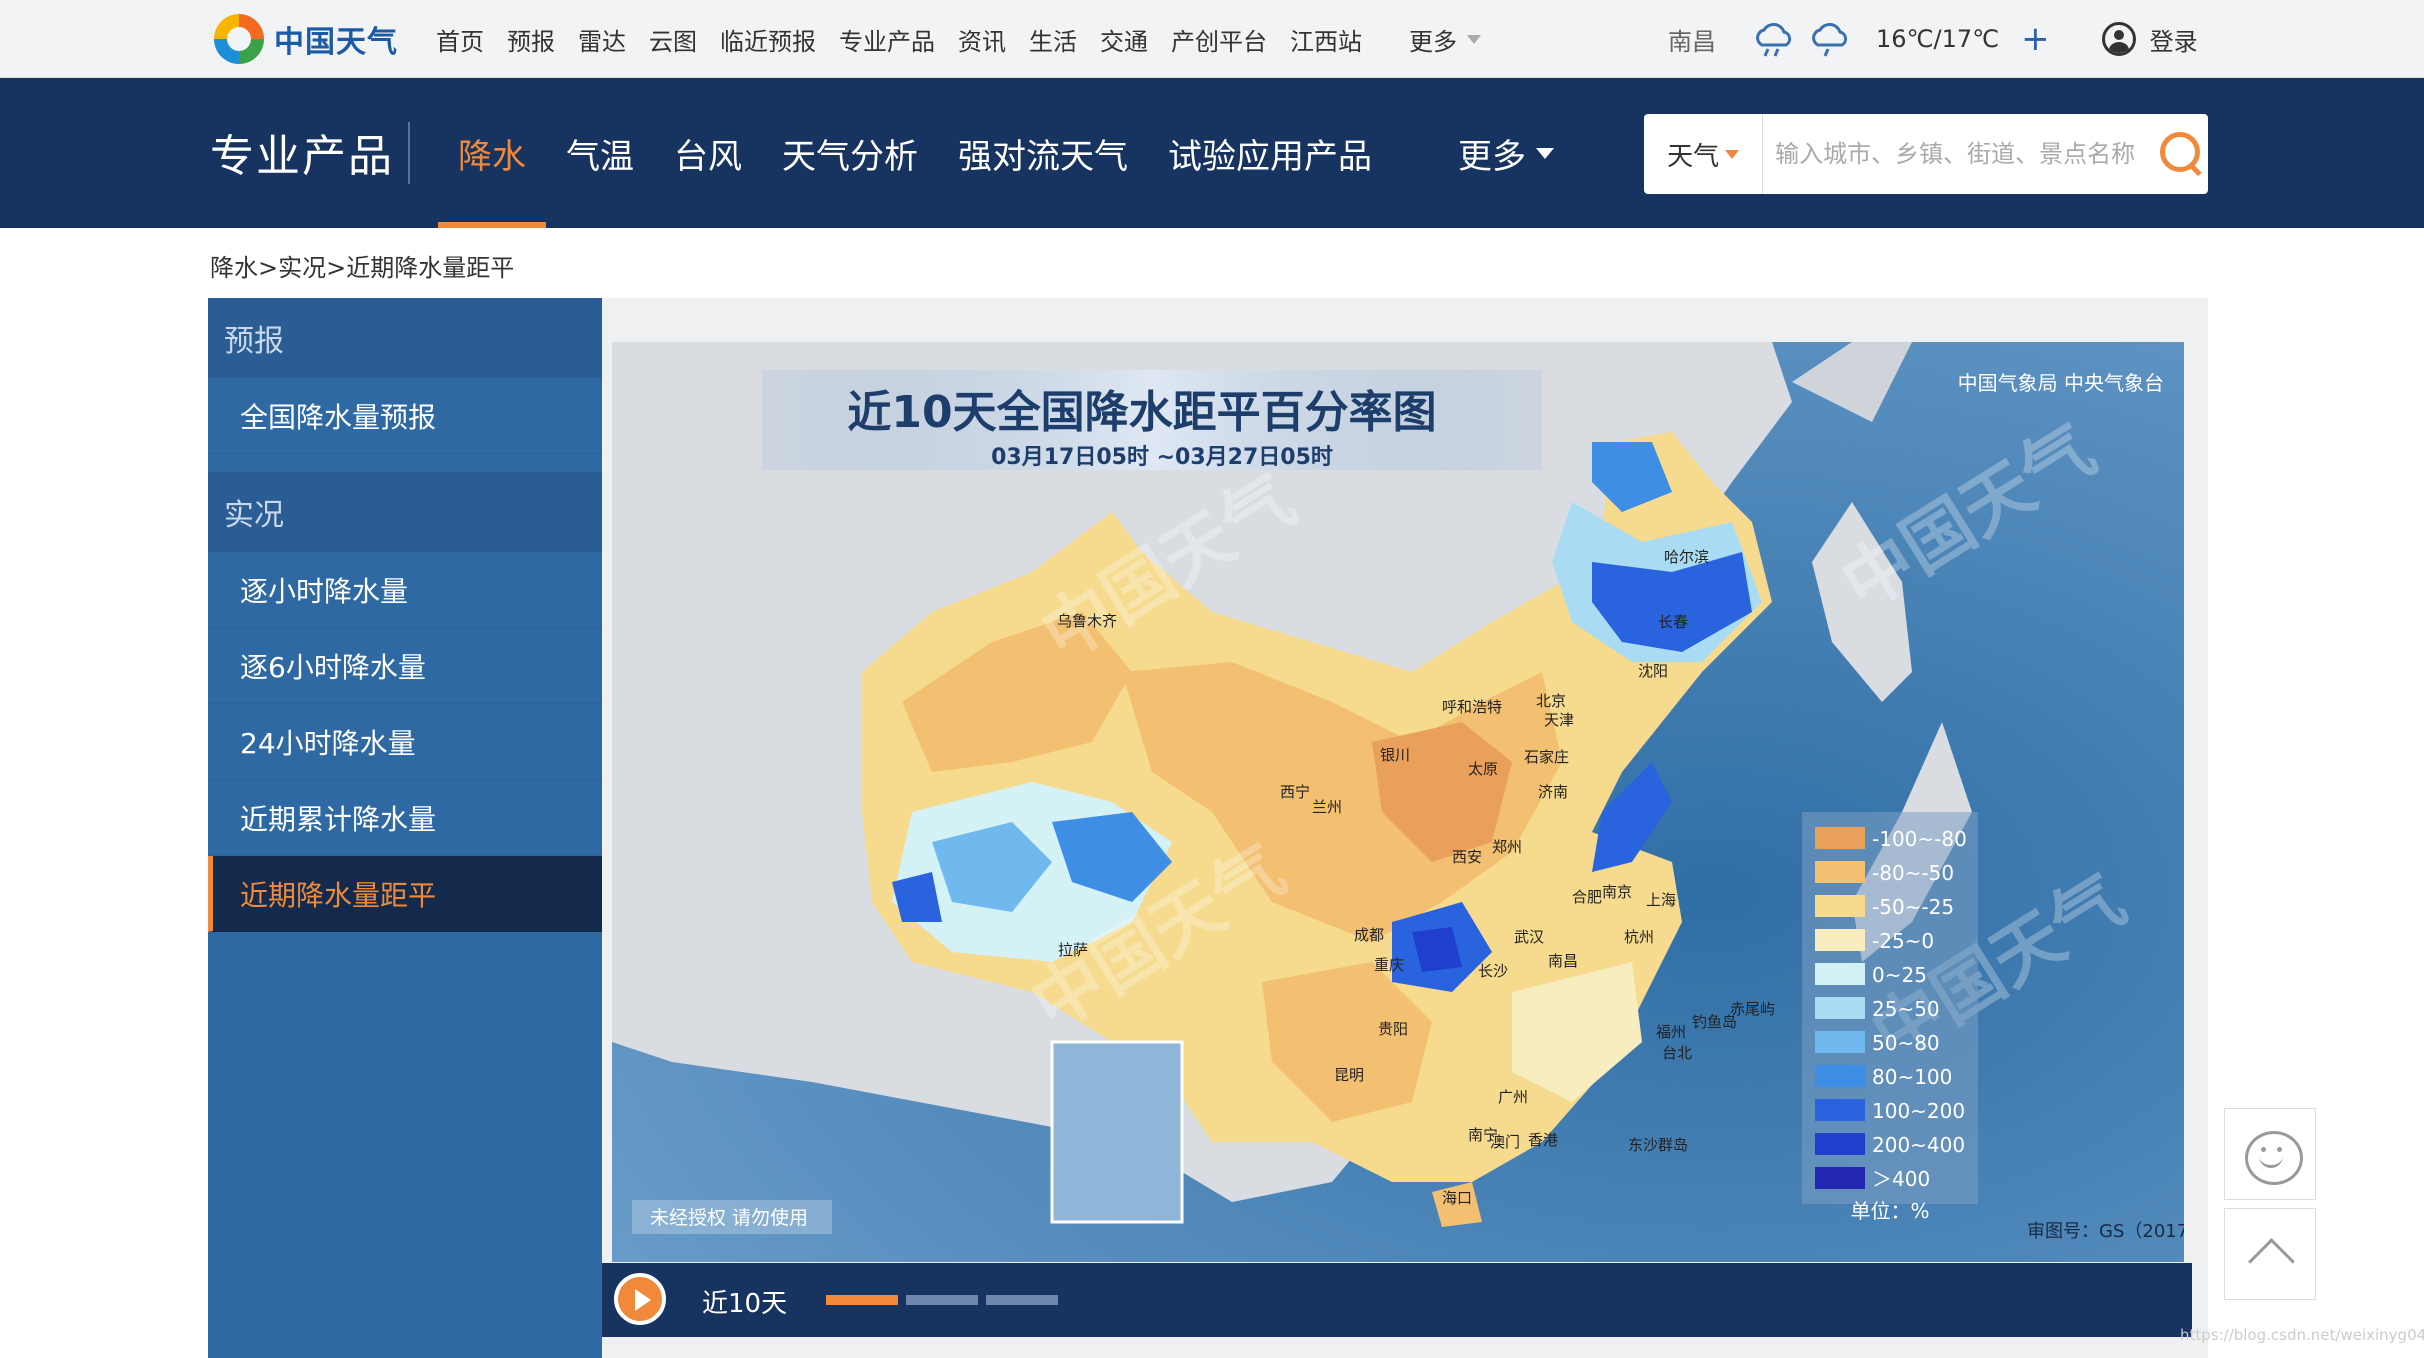 This screenshot has height=1358, width=2424. I want to click on sidebar-item-national-forecast: 全国降水量预报, so click(405, 416).